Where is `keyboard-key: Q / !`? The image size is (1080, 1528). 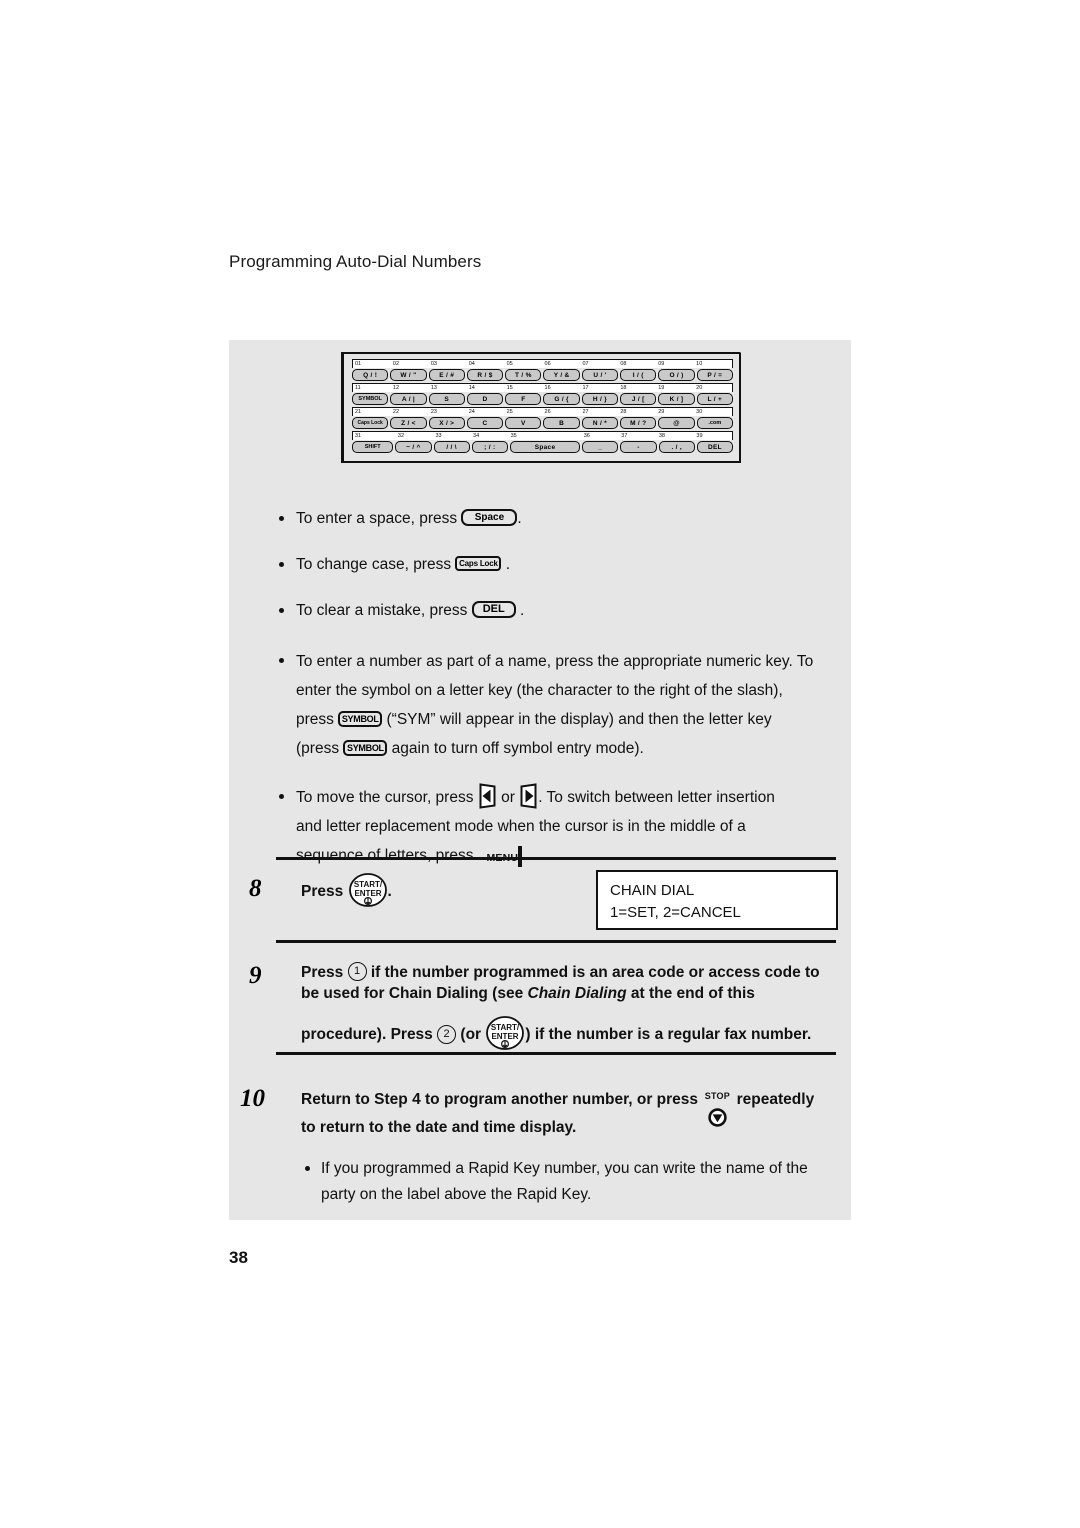 keyboard-key: Q / ! is located at coordinates (370, 375).